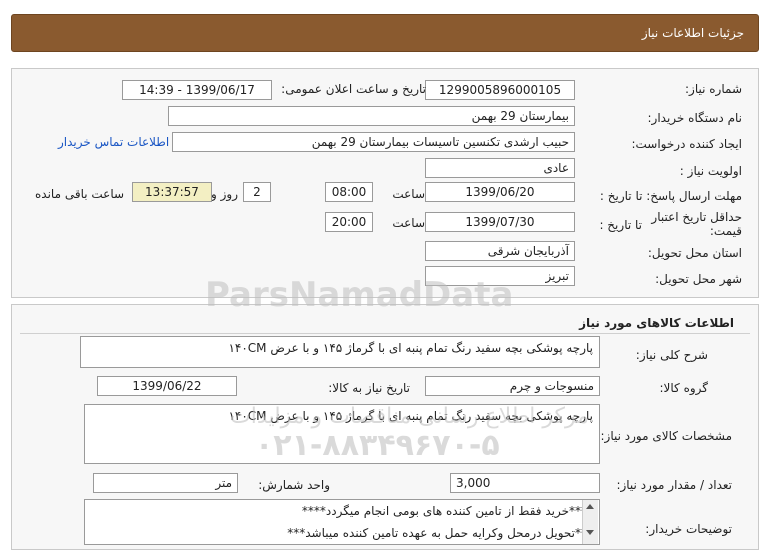 The width and height of the screenshot is (770, 550). I want to click on need-date-label: تاریخ نیاز به کالا:, so click(369, 388).